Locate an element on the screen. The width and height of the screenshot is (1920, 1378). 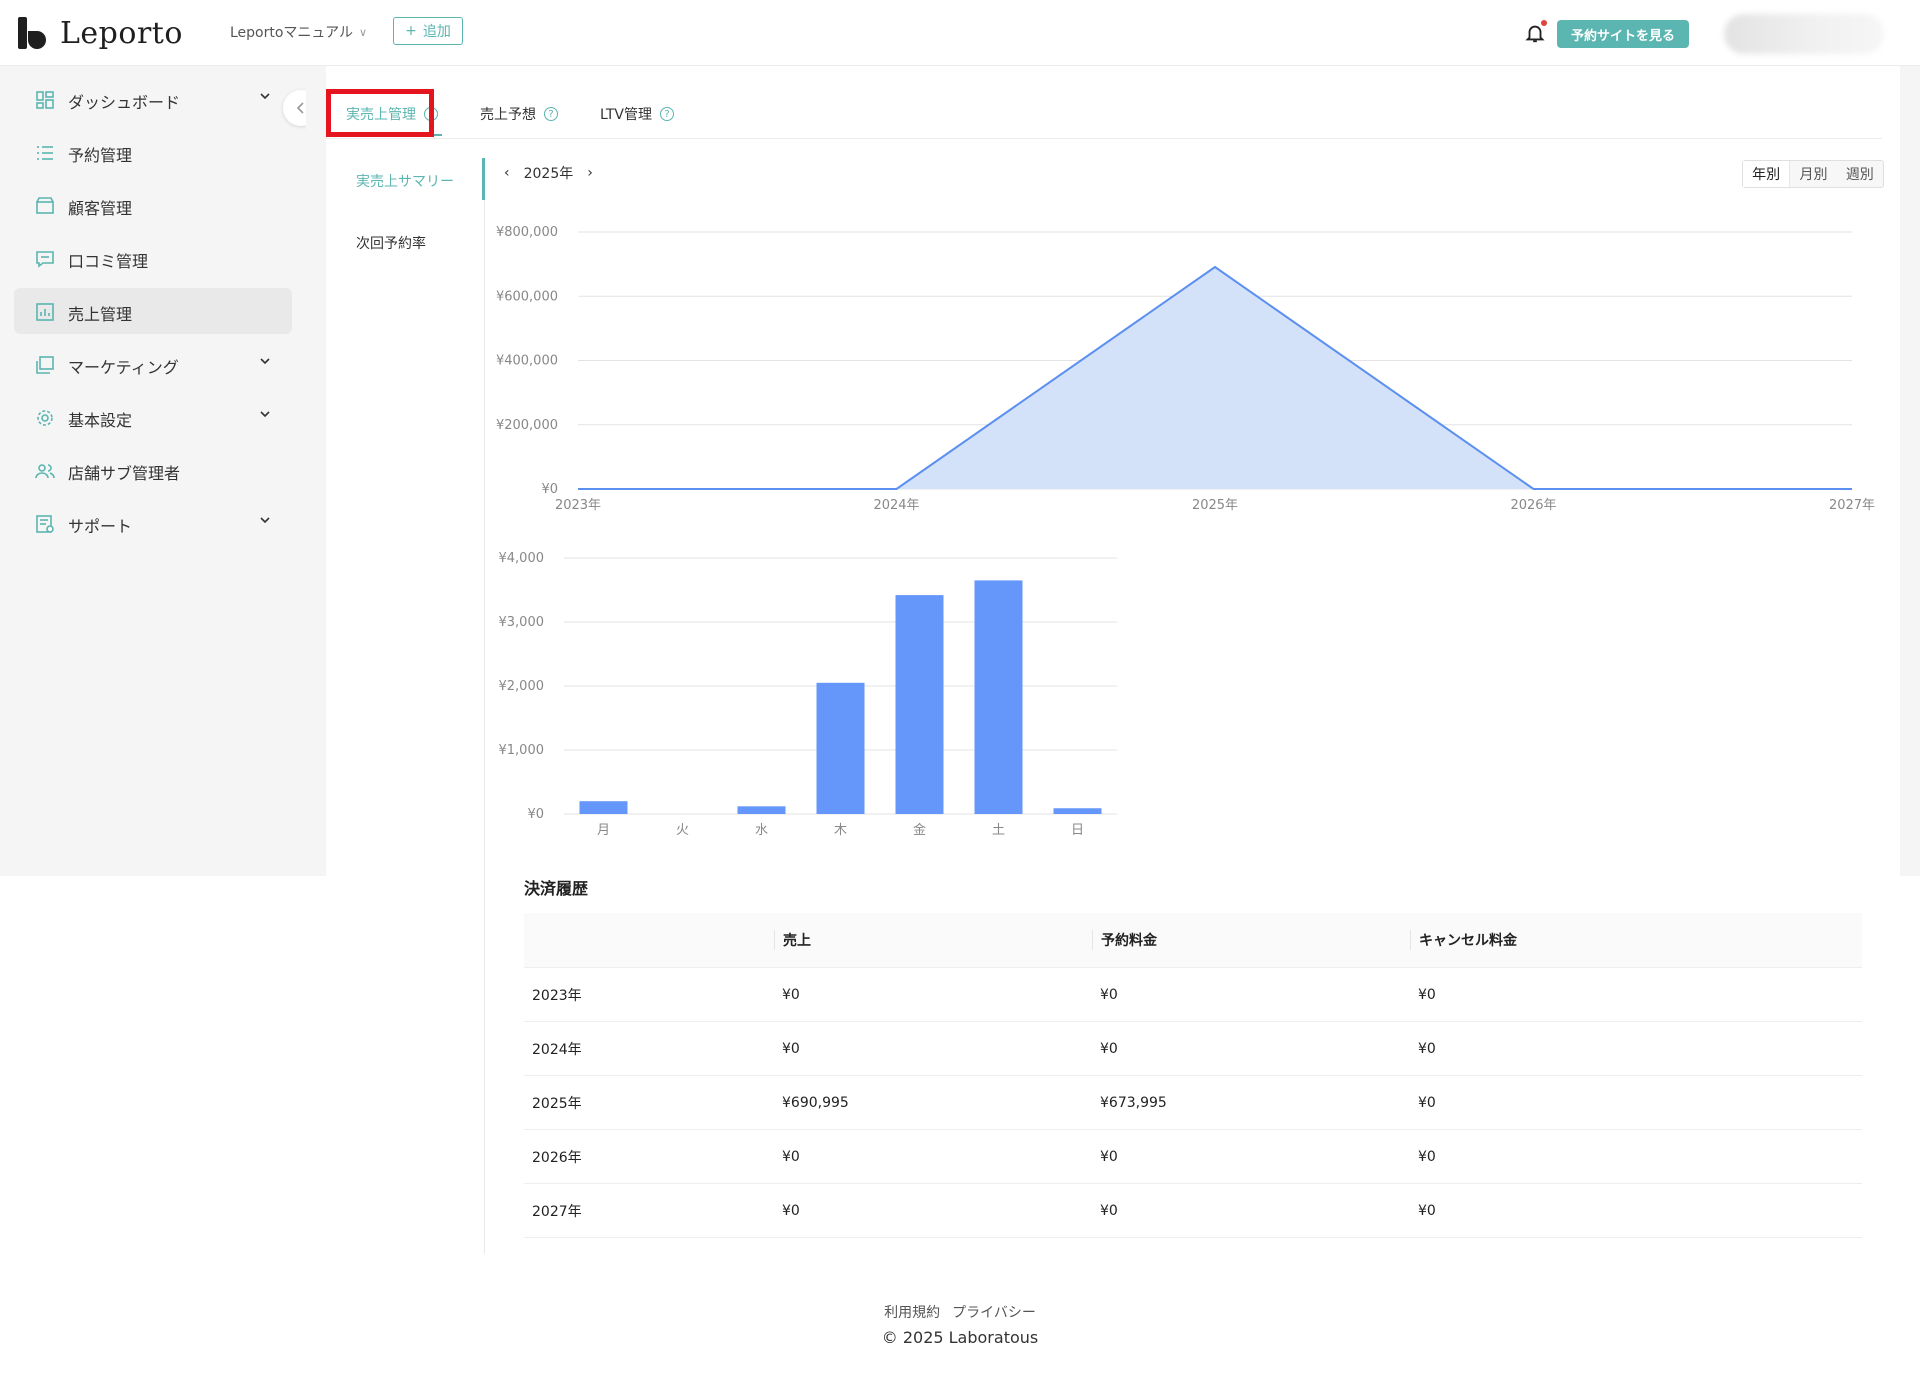
year-navigator: ‹ 2025年 › is located at coordinates (548, 173).